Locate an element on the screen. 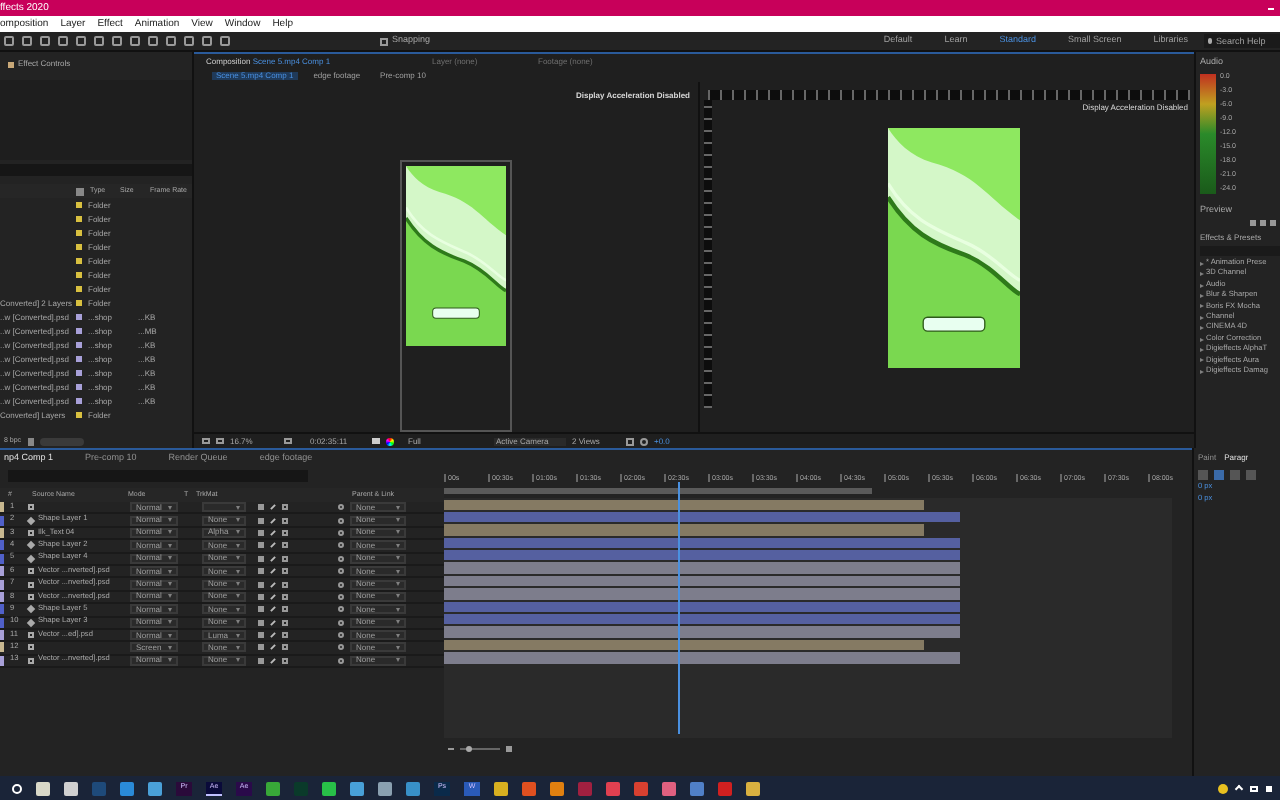  snapping-checkbox is located at coordinates (384, 41).